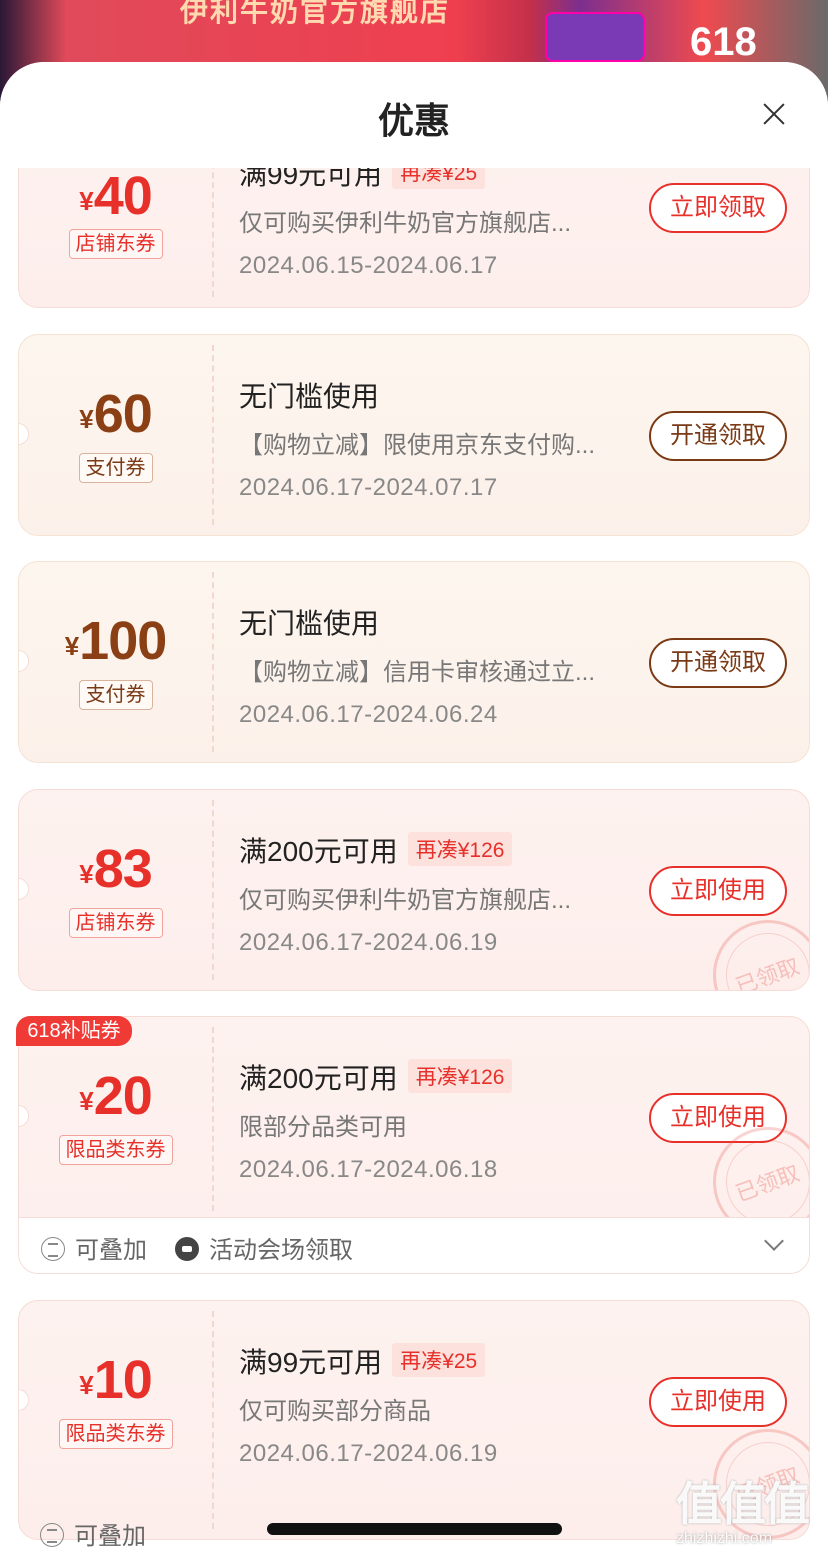  What do you see at coordinates (774, 1241) in the screenshot?
I see `chevron-down-icon` at bounding box center [774, 1241].